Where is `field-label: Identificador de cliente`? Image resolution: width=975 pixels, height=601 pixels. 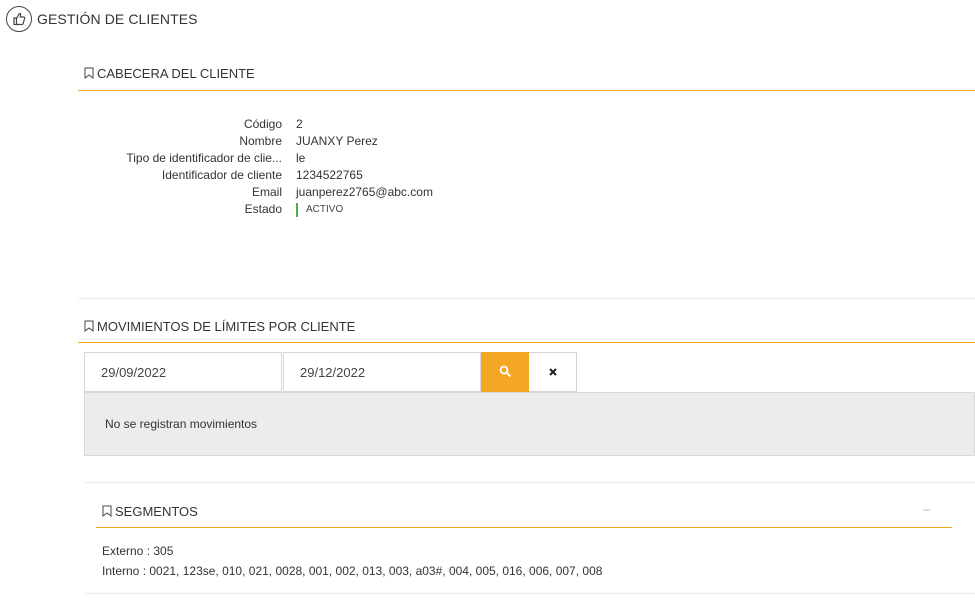
field-label: Identificador de cliente is located at coordinates (221, 175).